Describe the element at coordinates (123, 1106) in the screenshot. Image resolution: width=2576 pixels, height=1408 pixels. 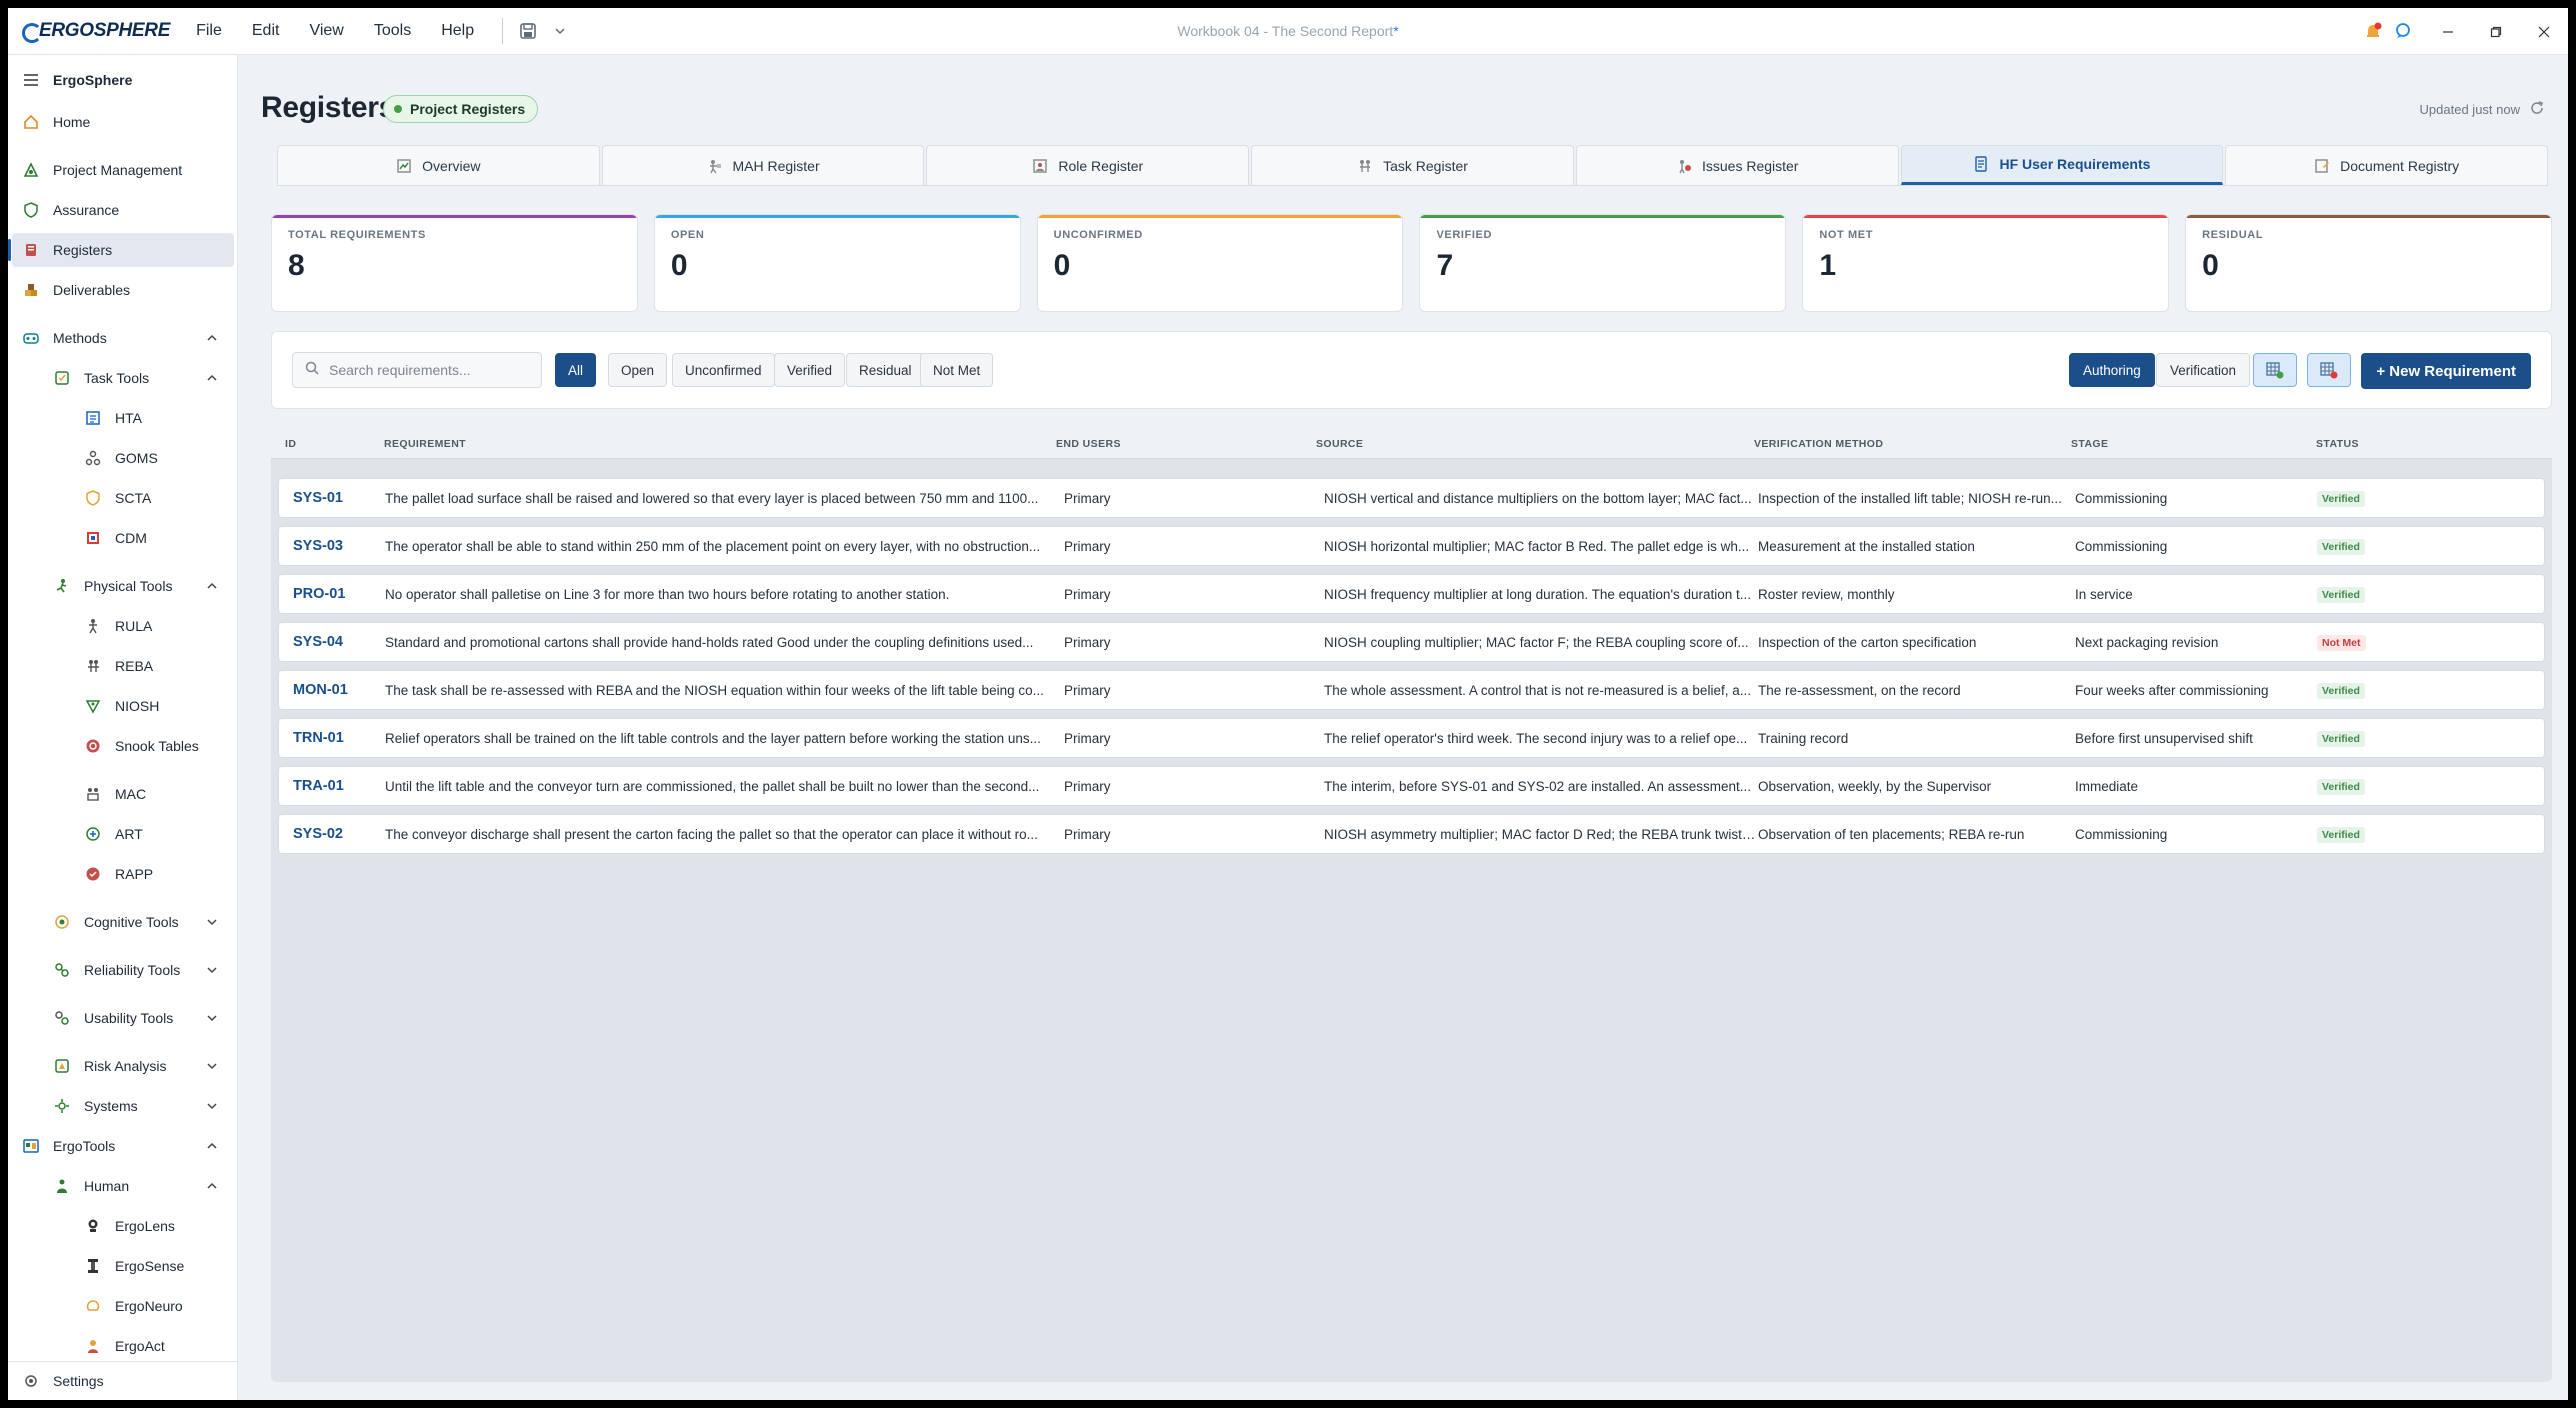
I see `sidebar-item-systems: Systems` at that location.